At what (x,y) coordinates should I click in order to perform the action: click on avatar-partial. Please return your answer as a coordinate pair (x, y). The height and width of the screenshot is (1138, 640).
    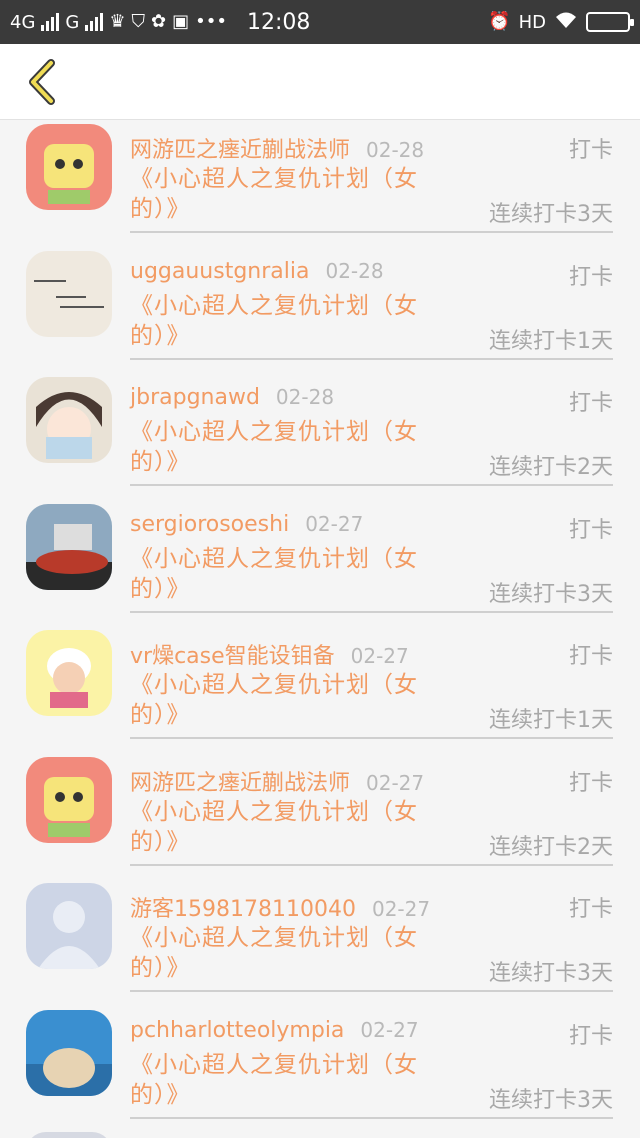
    Looking at the image, I should click on (69, 1135).